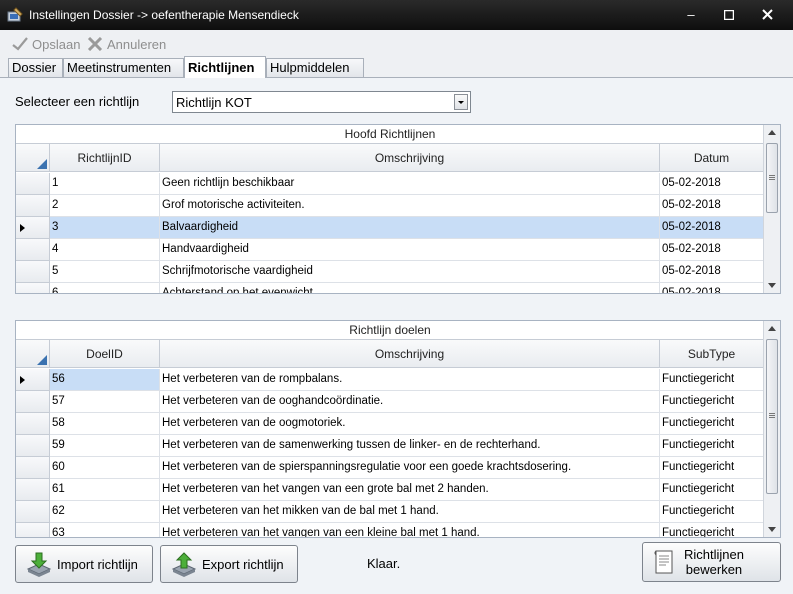 This screenshot has height=594, width=793. Describe the element at coordinates (410, 250) in the screenshot. I see `table-cell: Handvaardigheid` at that location.